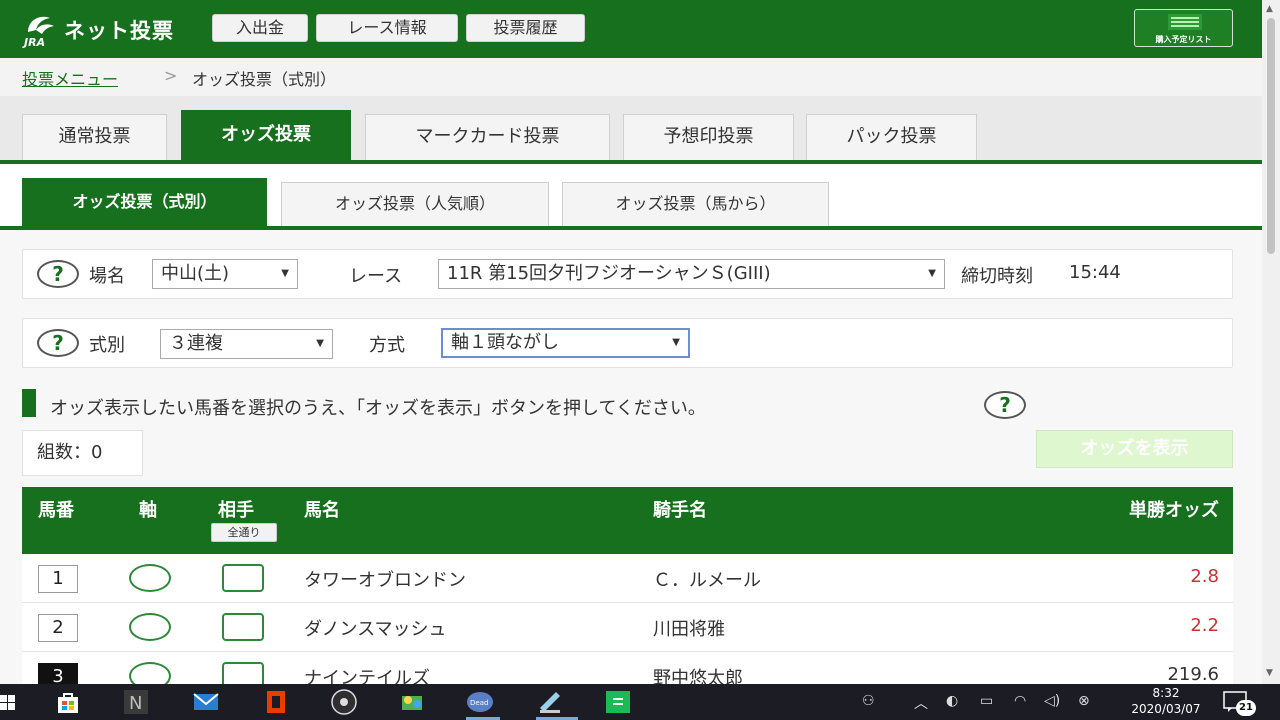 The height and width of the screenshot is (720, 1280). I want to click on tab-normal-vote: 通常投票, so click(94, 137).